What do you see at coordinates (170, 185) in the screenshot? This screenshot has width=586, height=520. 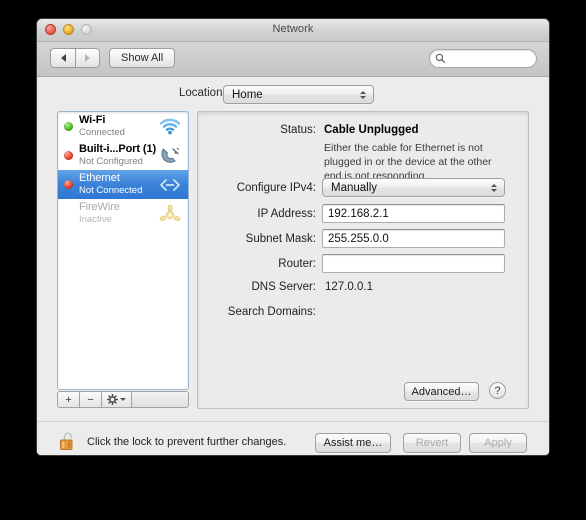 I see `ethernet-icon` at bounding box center [170, 185].